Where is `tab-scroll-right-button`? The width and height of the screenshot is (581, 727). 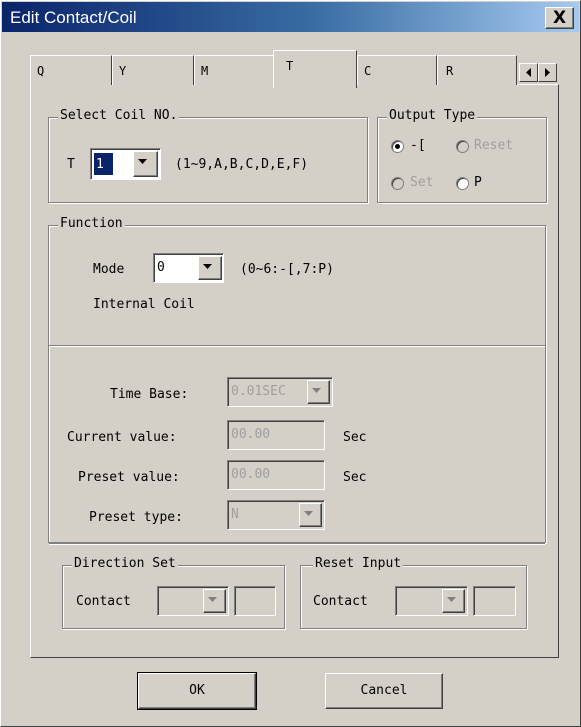
tab-scroll-right-button is located at coordinates (547, 72).